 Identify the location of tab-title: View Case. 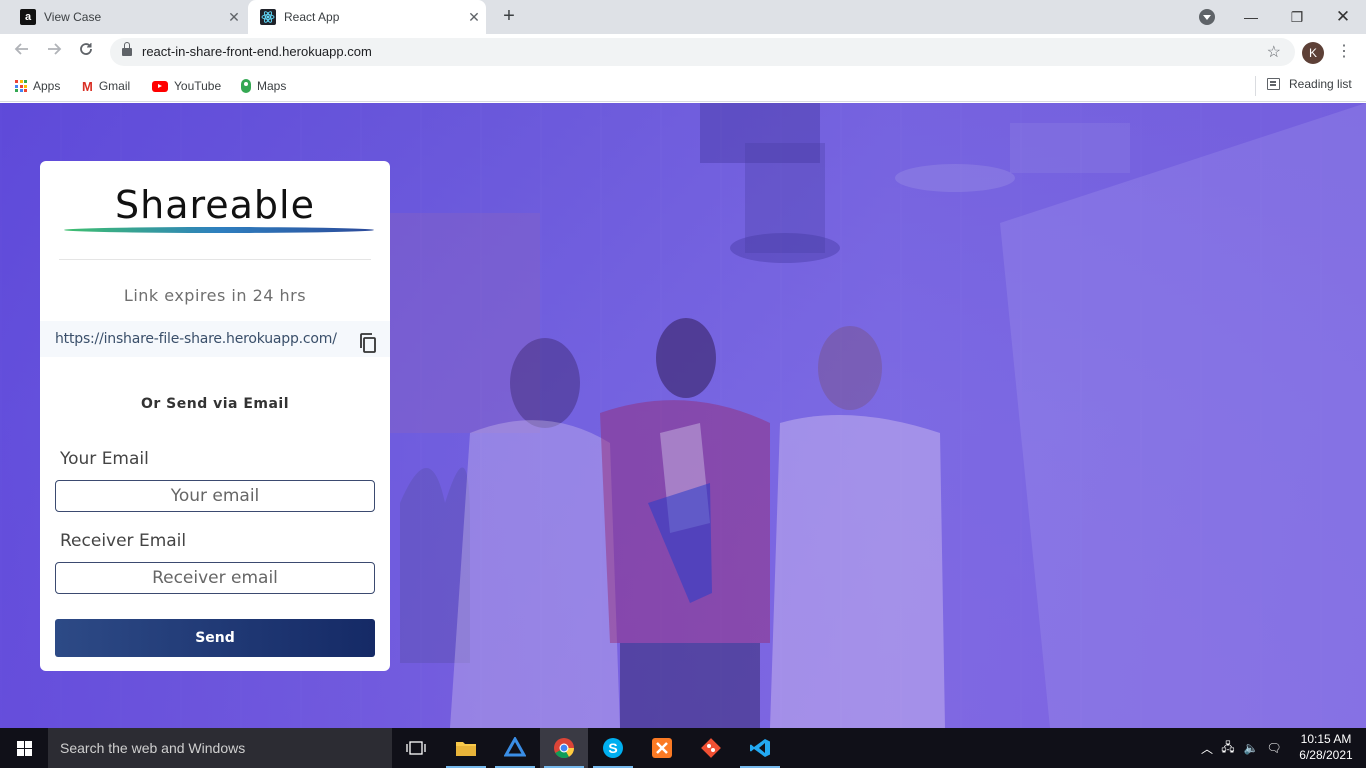
(73, 17).